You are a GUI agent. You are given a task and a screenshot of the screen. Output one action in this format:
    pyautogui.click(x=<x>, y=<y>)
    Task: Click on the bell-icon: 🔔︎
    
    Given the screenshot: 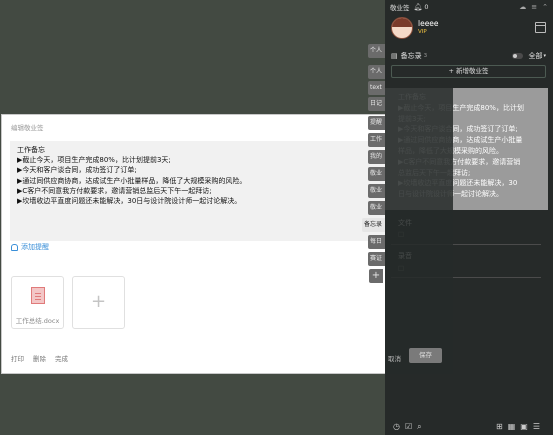 What is the action you would take?
    pyautogui.click(x=418, y=7)
    